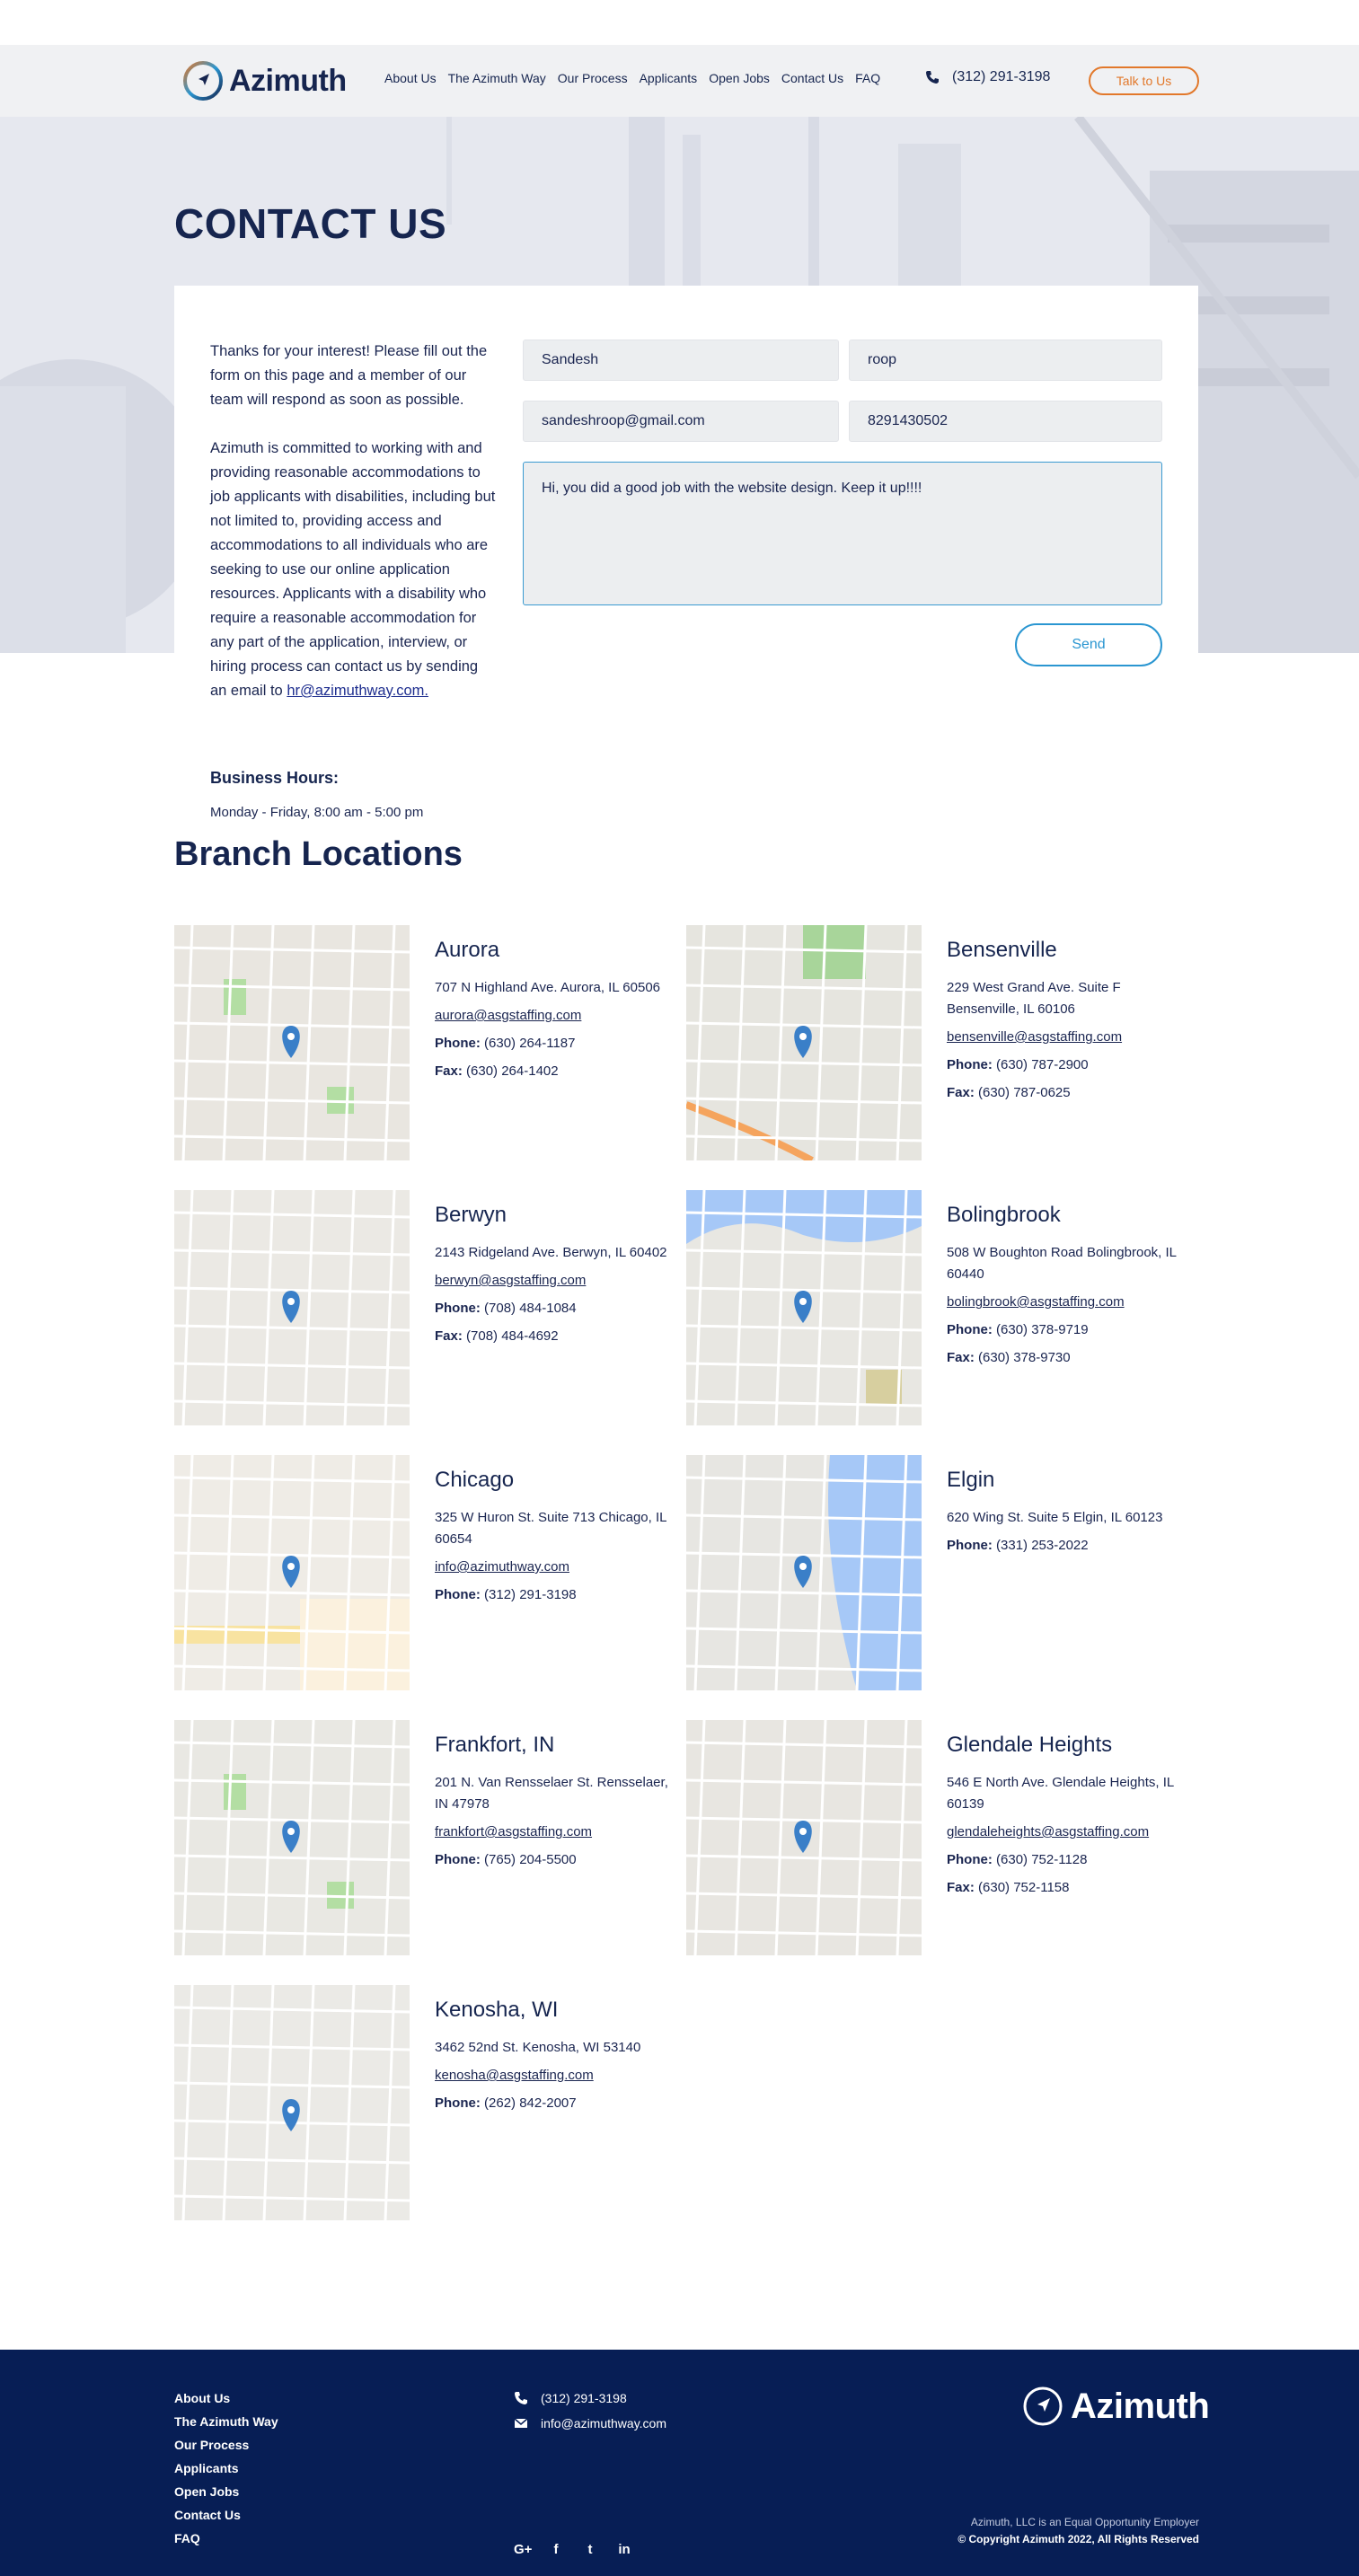  What do you see at coordinates (226, 2421) in the screenshot?
I see `footer-link-azimuth-way: The Azimuth Way` at bounding box center [226, 2421].